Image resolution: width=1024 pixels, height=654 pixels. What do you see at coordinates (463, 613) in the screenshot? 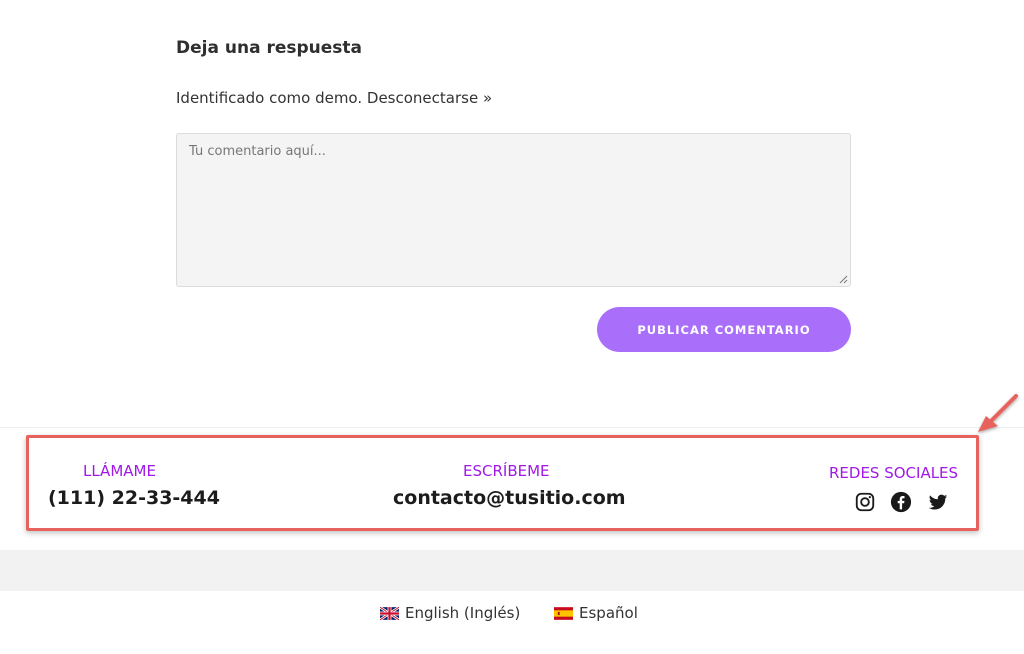
I see `language-english-label: English (Inglés)` at bounding box center [463, 613].